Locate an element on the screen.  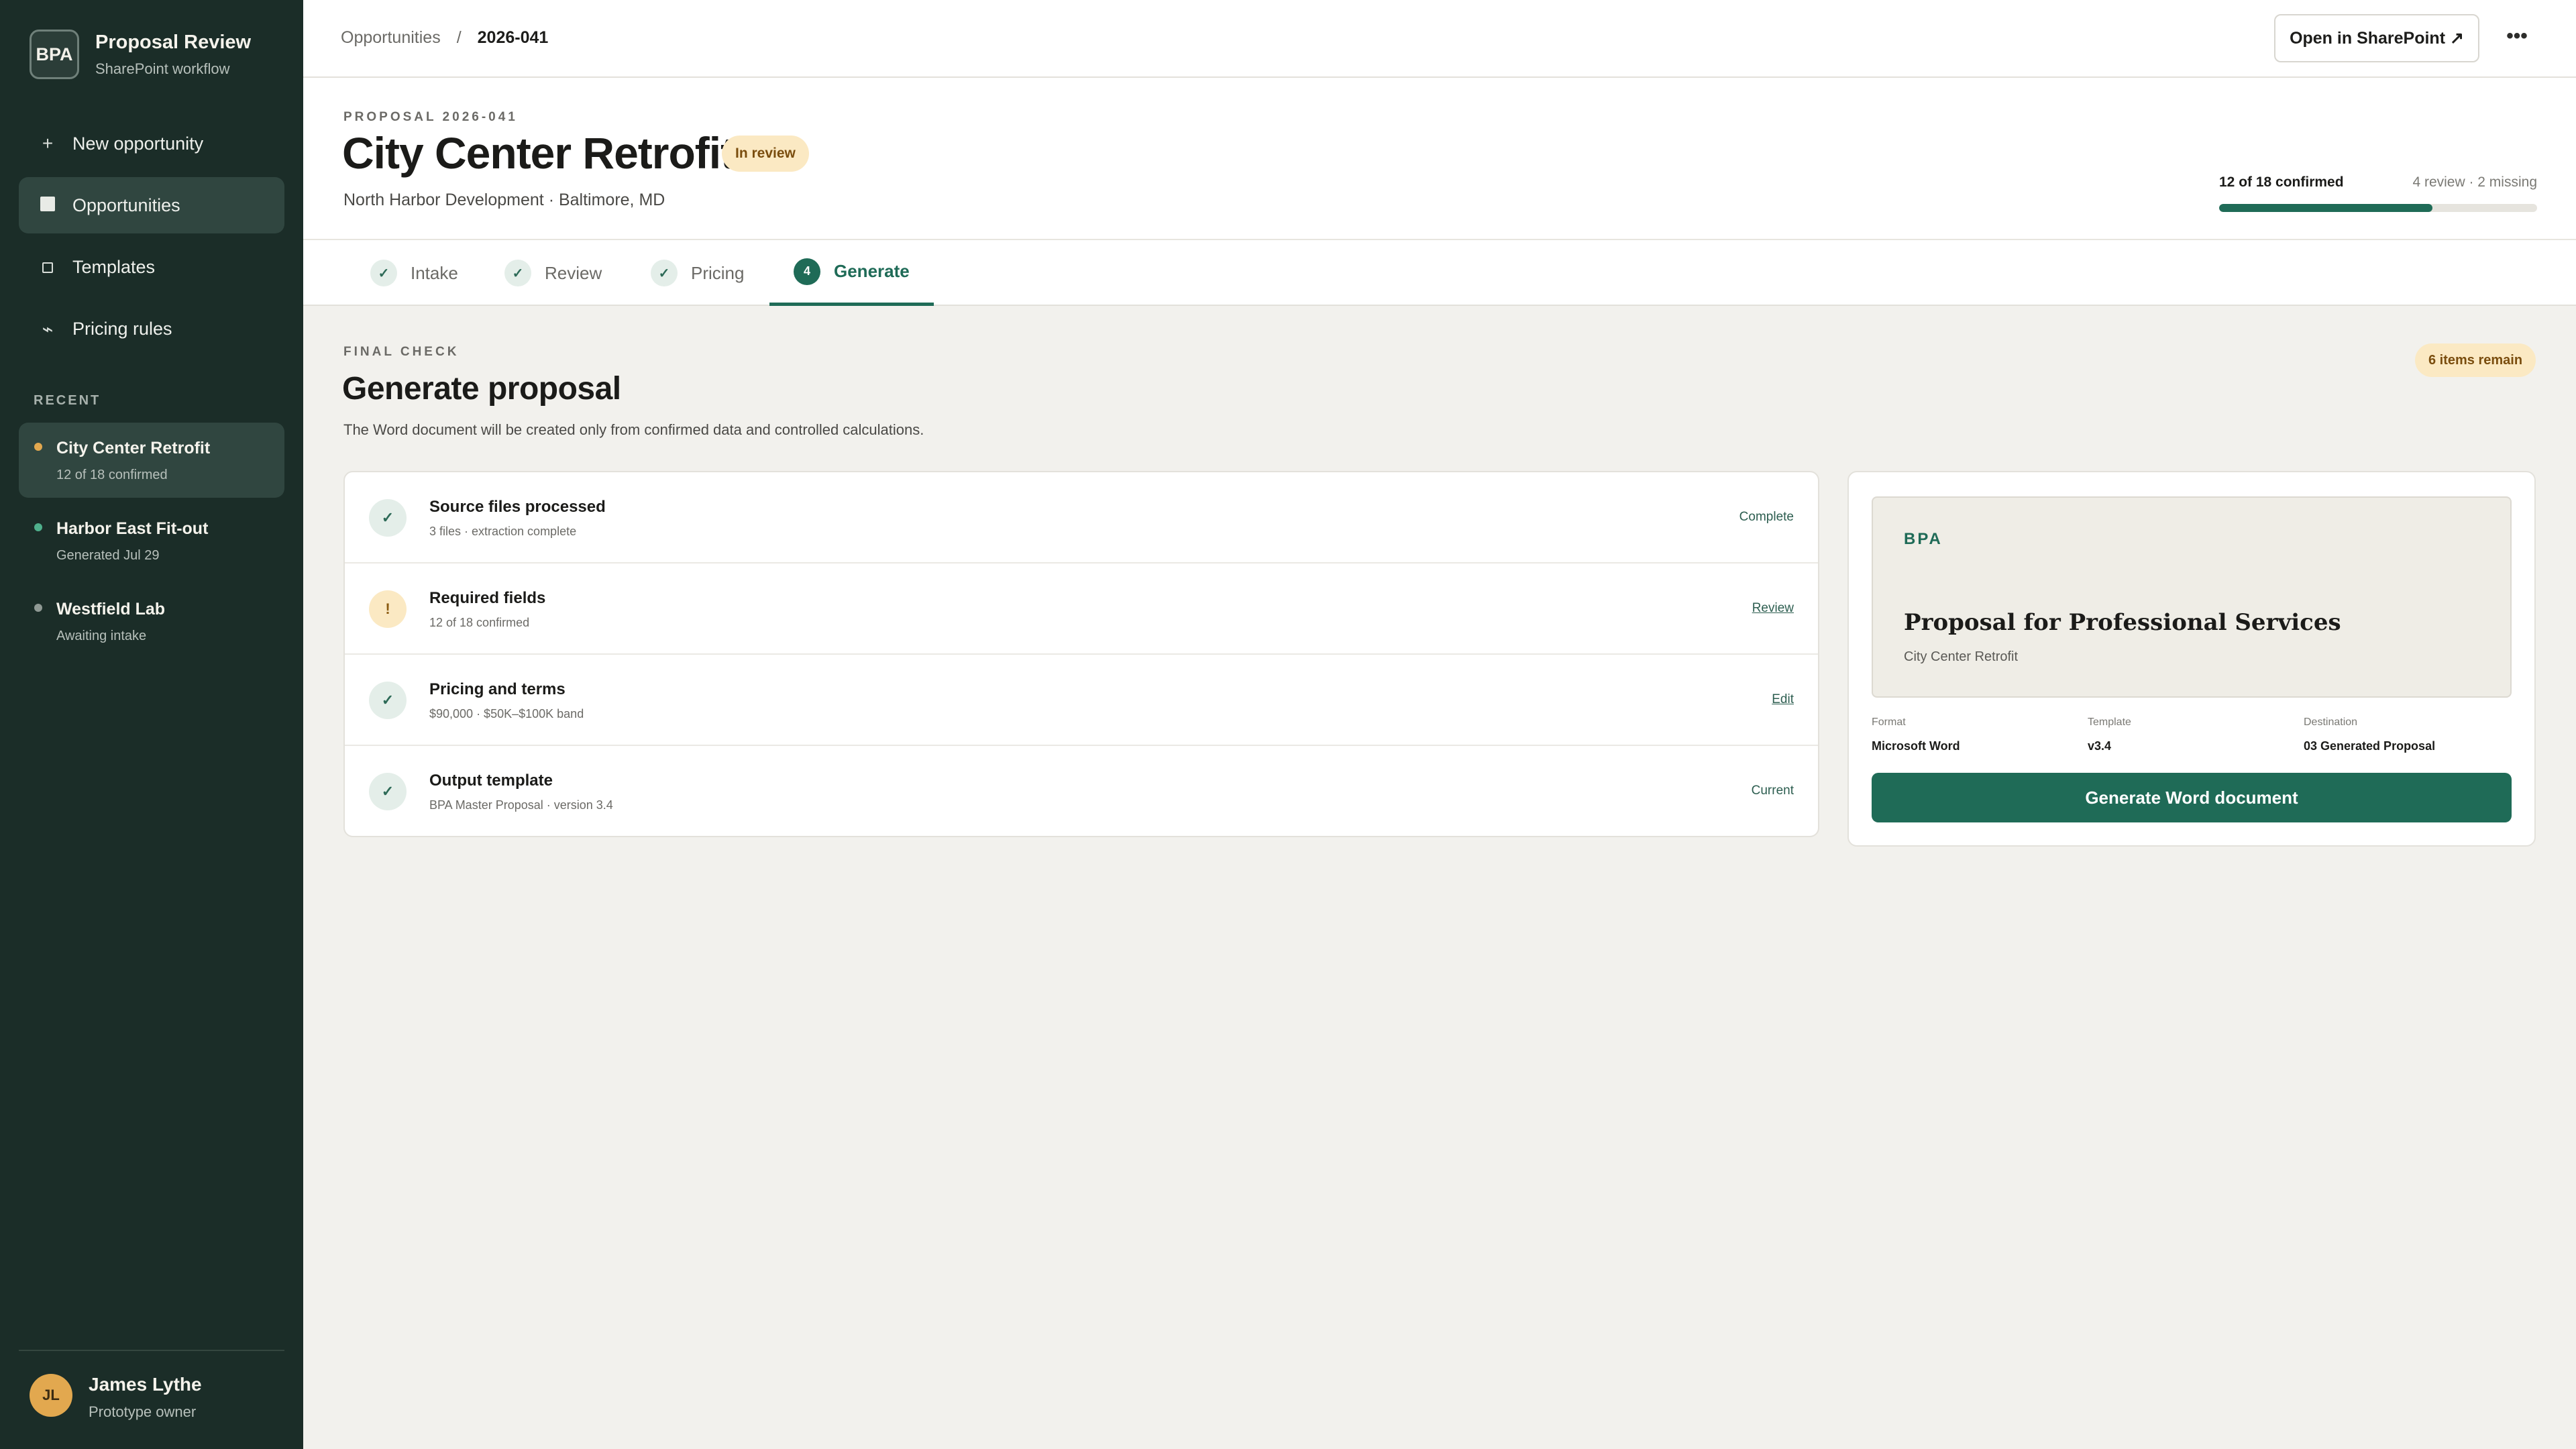
recent-item-city-center: City Center Retrofit 12 of 18 confirmed is located at coordinates (151, 460).